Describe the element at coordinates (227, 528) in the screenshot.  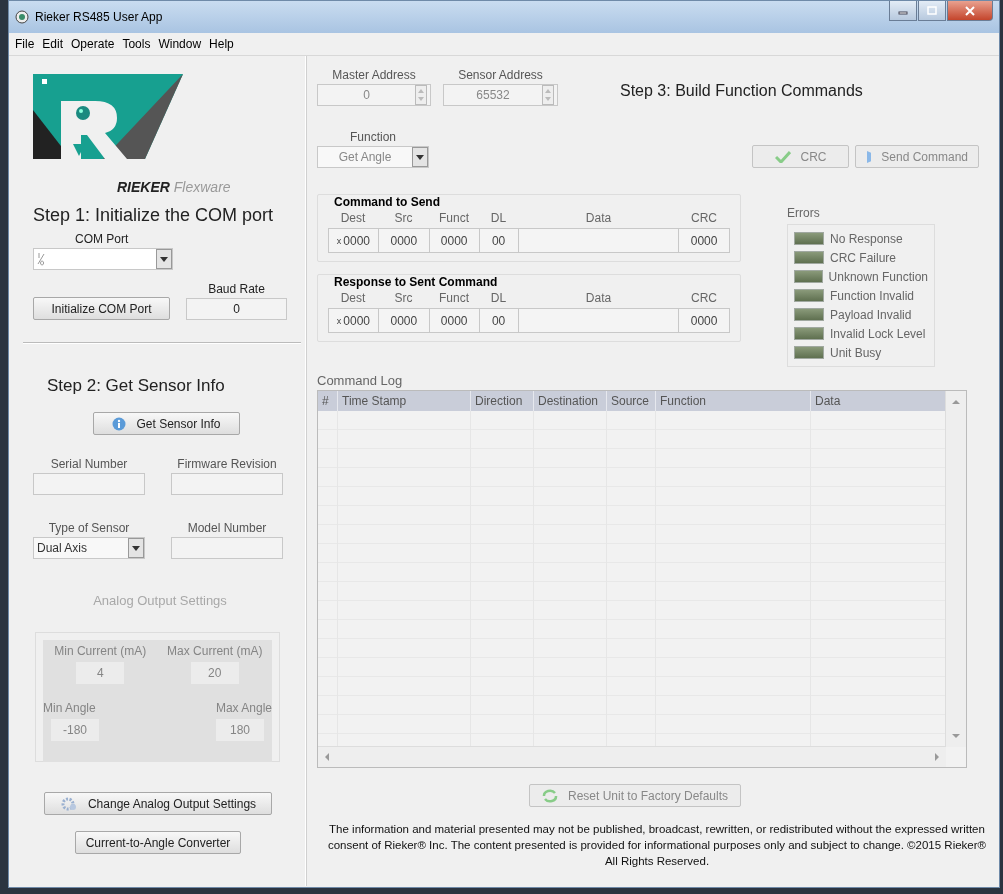
I see `field-label: Model Number` at that location.